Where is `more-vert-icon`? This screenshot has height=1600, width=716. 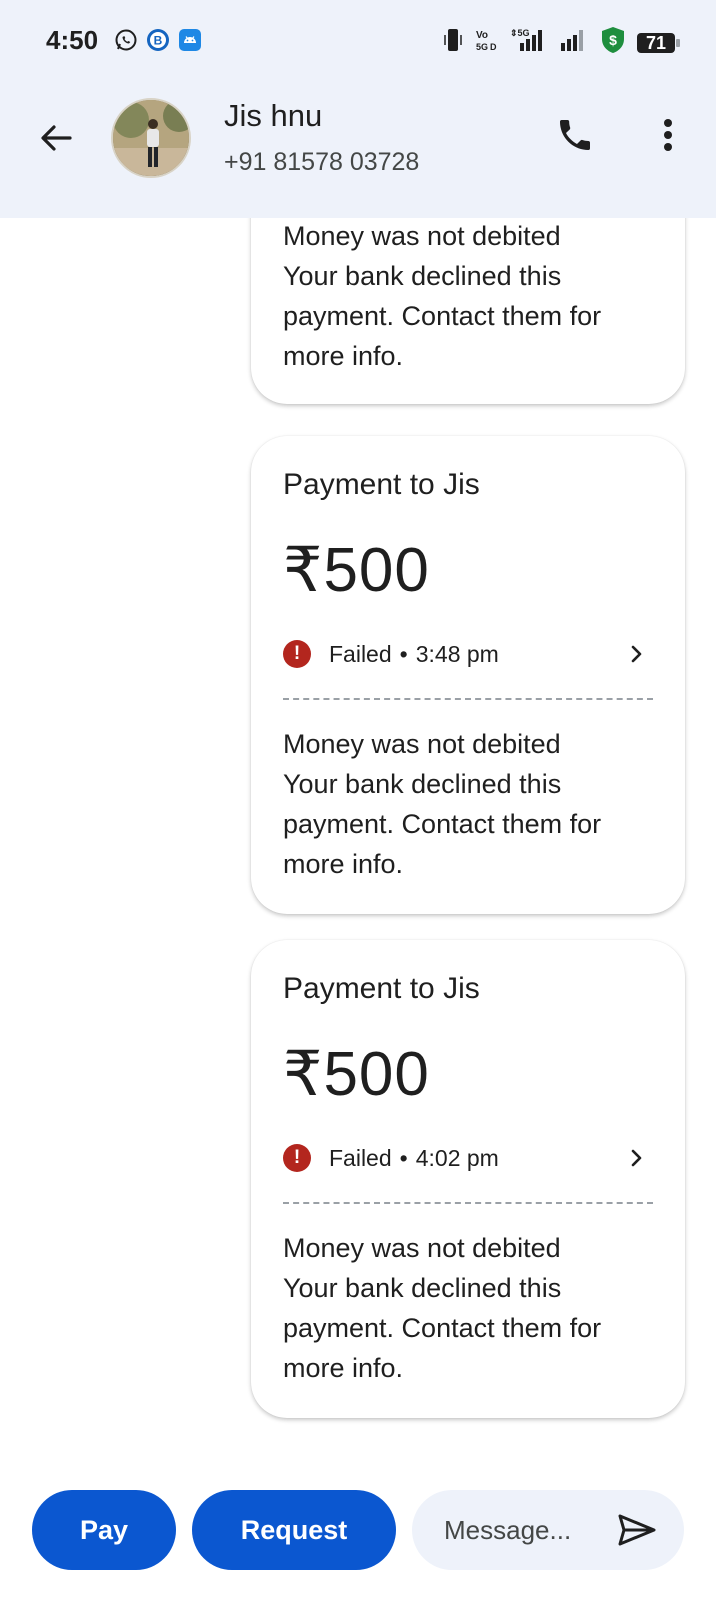
more-vert-icon is located at coordinates (668, 135).